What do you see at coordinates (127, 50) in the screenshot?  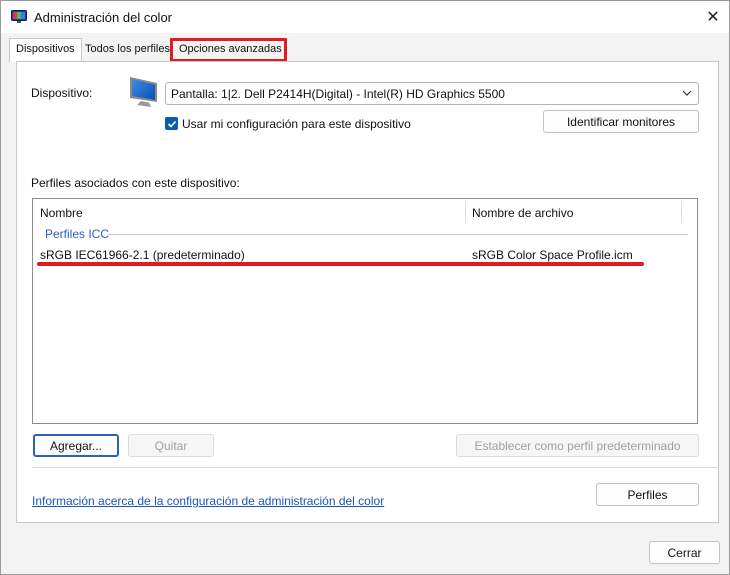 I see `tab-all-profiles: Todos los perfiles` at bounding box center [127, 50].